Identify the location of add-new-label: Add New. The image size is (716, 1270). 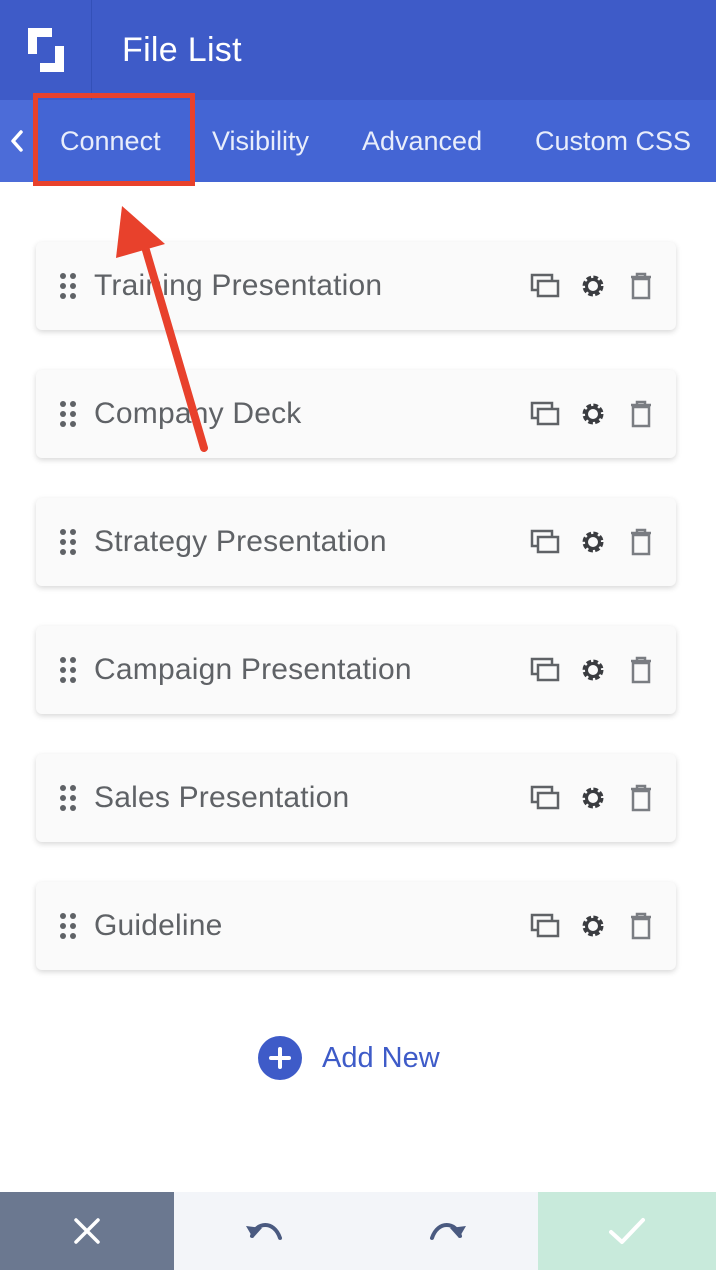
(381, 1057).